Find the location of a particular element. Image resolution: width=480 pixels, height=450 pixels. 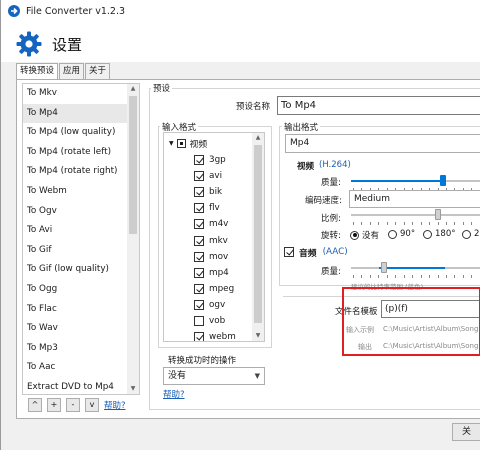

preset-list-item: To Gif (low quality) is located at coordinates (81, 270).